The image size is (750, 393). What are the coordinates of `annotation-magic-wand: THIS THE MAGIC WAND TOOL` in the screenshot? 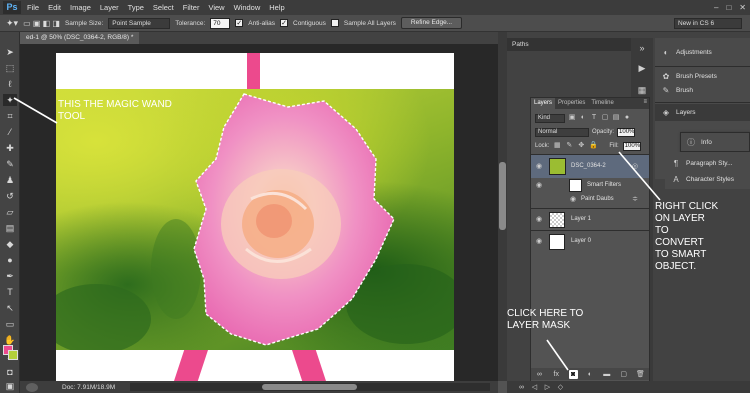 It's located at (115, 111).